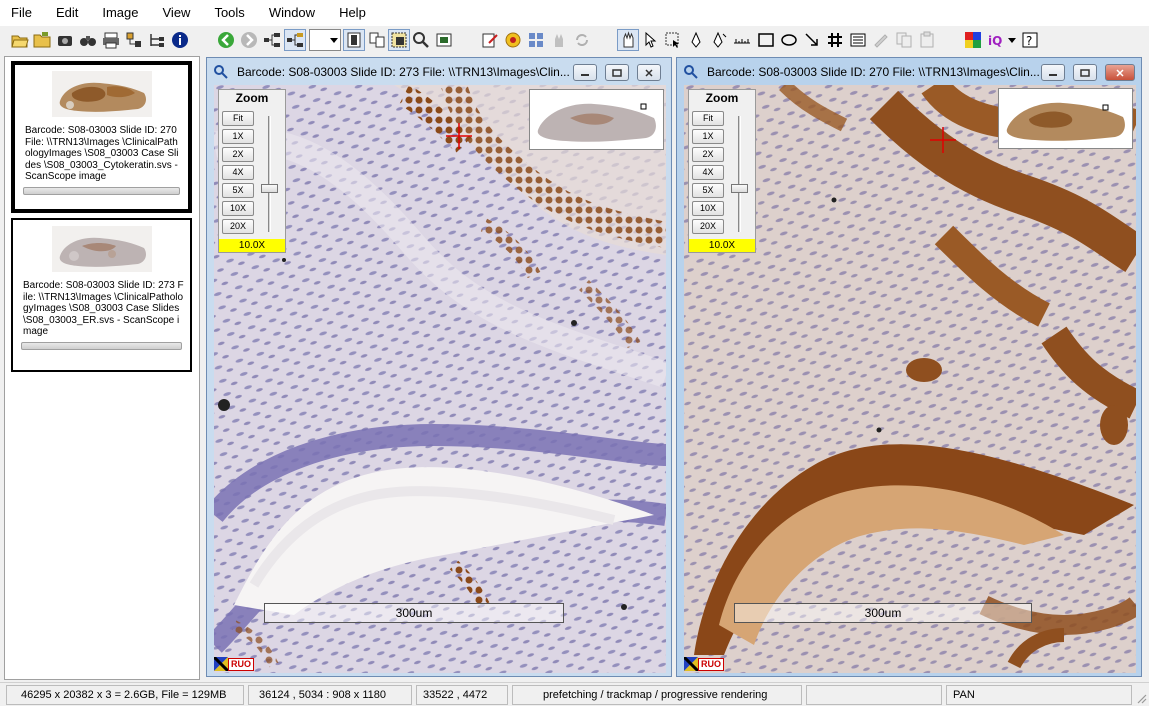 This screenshot has height=706, width=1149. What do you see at coordinates (22, 13) in the screenshot?
I see `menu-file: File` at bounding box center [22, 13].